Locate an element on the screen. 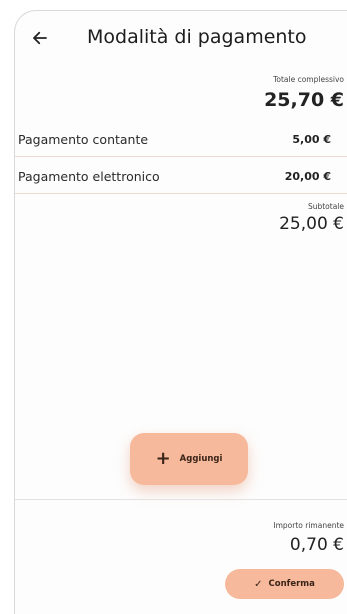 The height and width of the screenshot is (614, 347). arrow-left-icon is located at coordinates (40, 38).